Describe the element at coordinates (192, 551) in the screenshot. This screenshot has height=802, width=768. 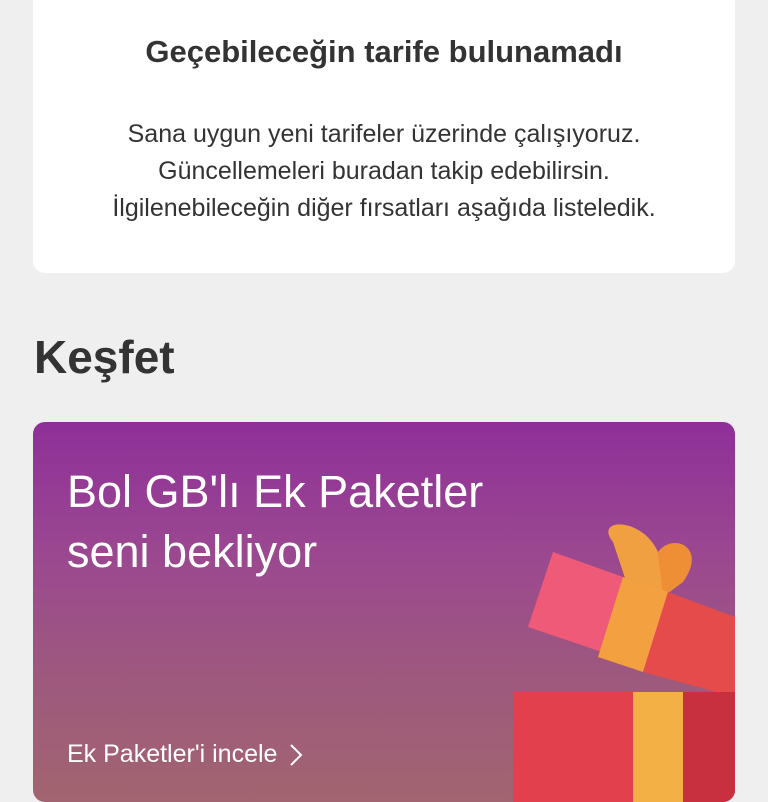
I see `promo-title-line: seni bekliyor` at that location.